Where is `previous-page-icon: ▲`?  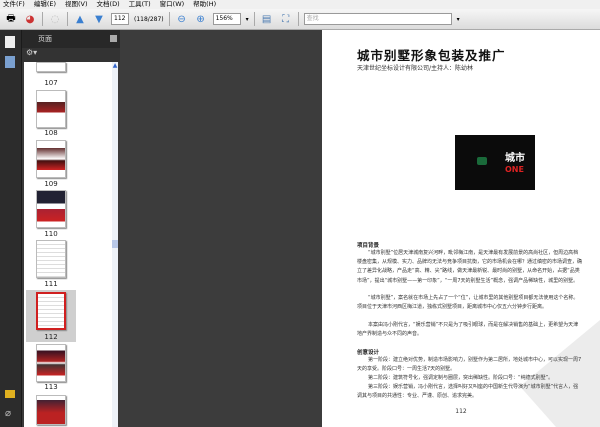 previous-page-icon: ▲ is located at coordinates (80, 19).